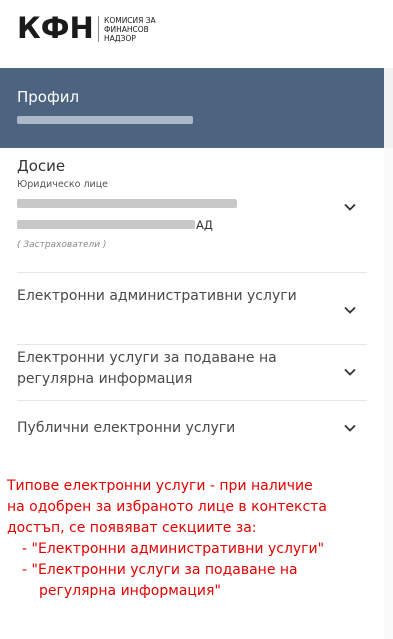 The width and height of the screenshot is (393, 639). I want to click on note-line: достъп, се появяват секциите за:, so click(132, 528).